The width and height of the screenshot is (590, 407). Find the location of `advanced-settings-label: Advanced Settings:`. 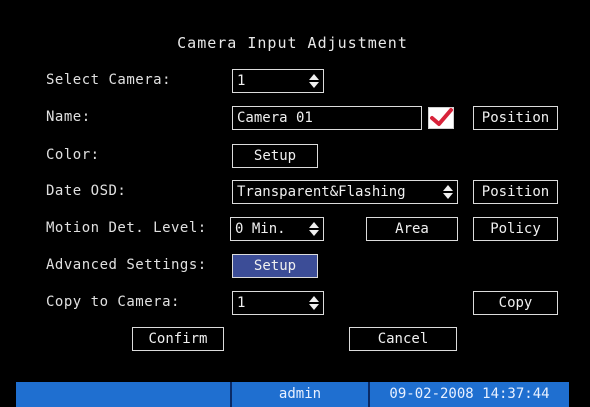

advanced-settings-label: Advanced Settings: is located at coordinates (126, 265).